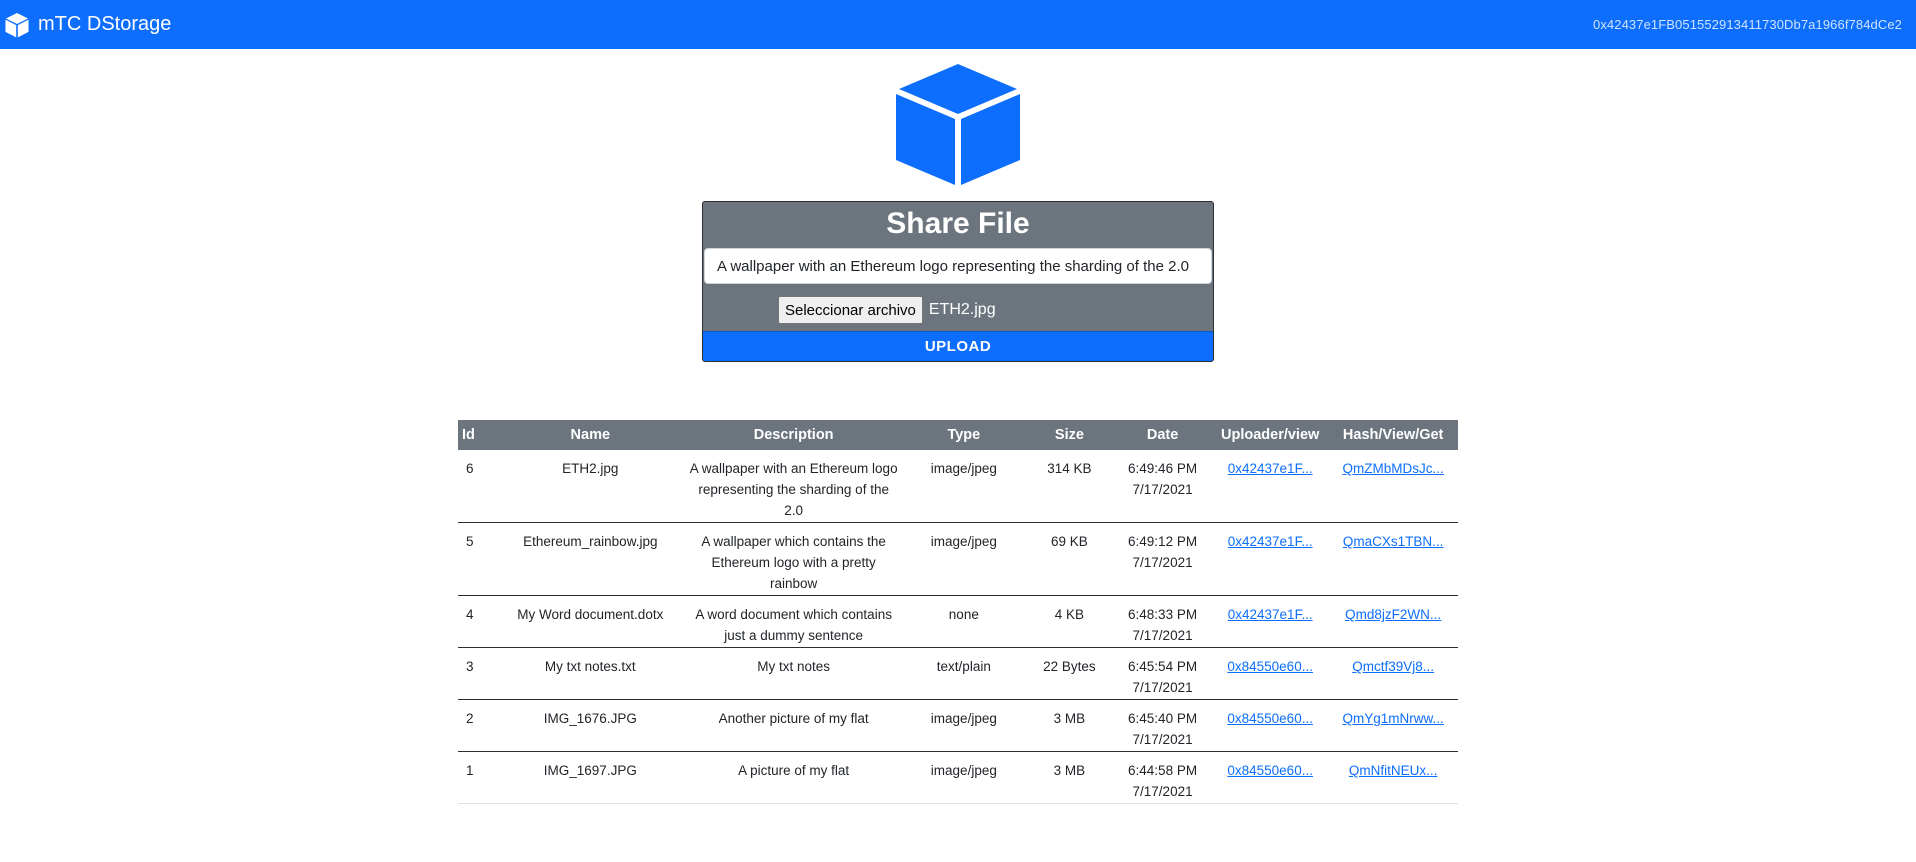  Describe the element at coordinates (477, 777) in the screenshot. I see `cell-id: 1` at that location.